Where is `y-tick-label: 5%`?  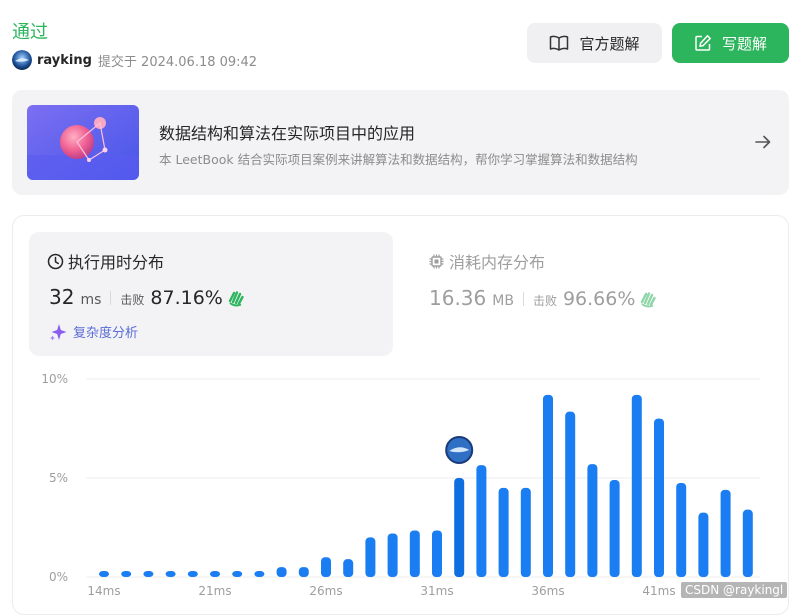
y-tick-label: 5% is located at coordinates (58, 478).